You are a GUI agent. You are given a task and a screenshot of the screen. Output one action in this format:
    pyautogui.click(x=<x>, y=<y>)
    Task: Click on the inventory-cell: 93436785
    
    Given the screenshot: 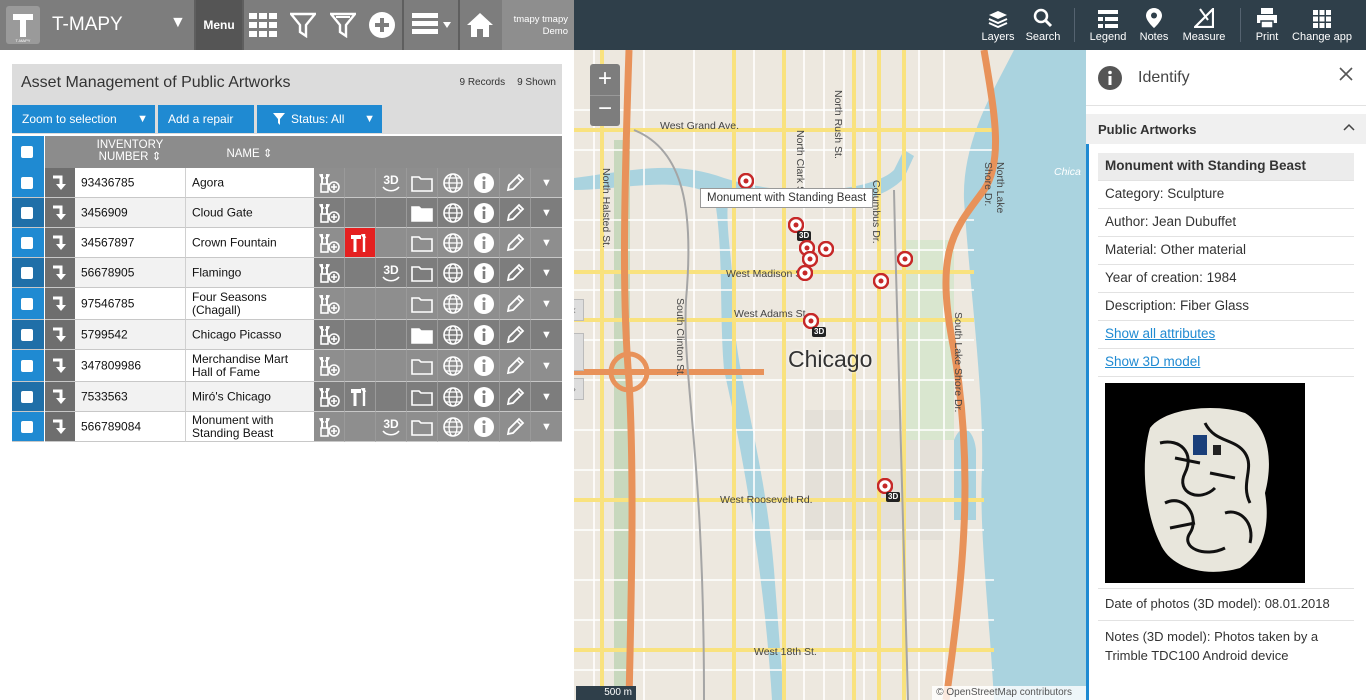 What is the action you would take?
    pyautogui.click(x=130, y=183)
    